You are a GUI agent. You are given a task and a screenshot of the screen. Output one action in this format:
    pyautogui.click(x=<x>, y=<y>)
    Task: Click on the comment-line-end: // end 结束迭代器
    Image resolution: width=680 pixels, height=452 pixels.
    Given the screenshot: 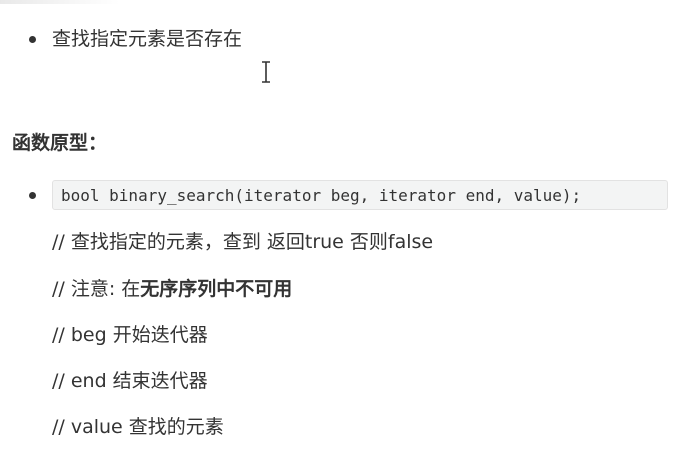 What is the action you would take?
    pyautogui.click(x=130, y=381)
    